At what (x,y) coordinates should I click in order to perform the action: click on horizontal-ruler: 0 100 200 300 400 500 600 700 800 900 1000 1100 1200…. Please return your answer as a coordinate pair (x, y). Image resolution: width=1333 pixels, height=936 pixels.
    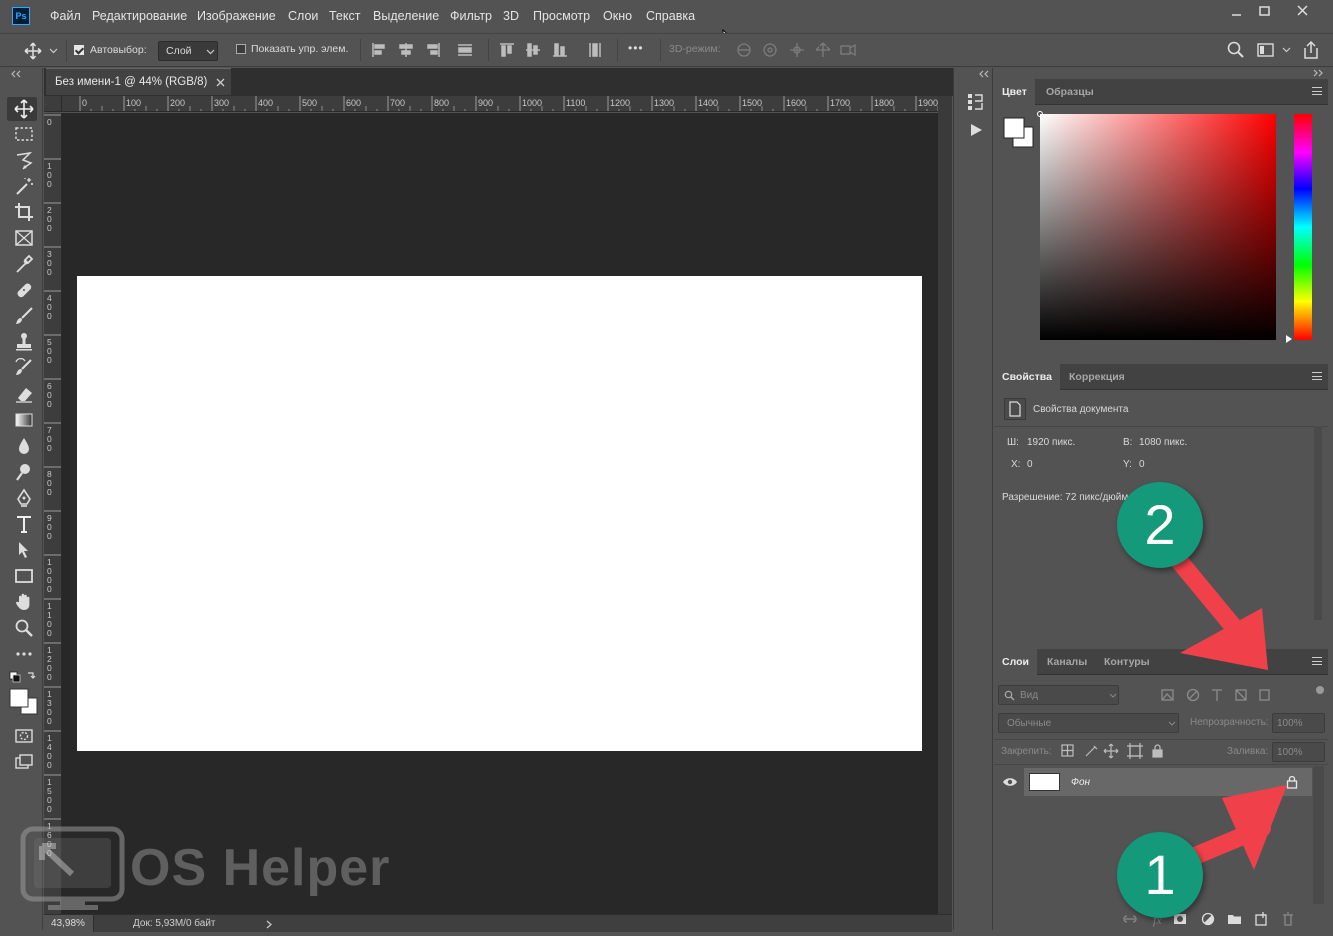
    Looking at the image, I should click on (500, 104).